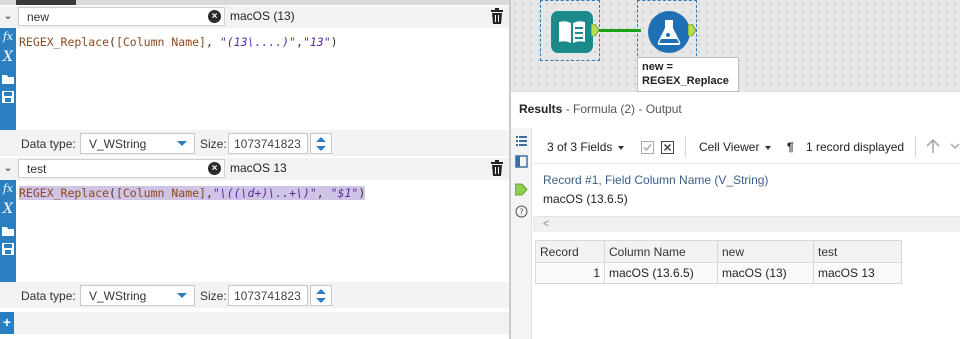 The width and height of the screenshot is (960, 339). I want to click on formula-1-type-bar: Data type: V_WString Size: 1073741823, so click(254, 143).